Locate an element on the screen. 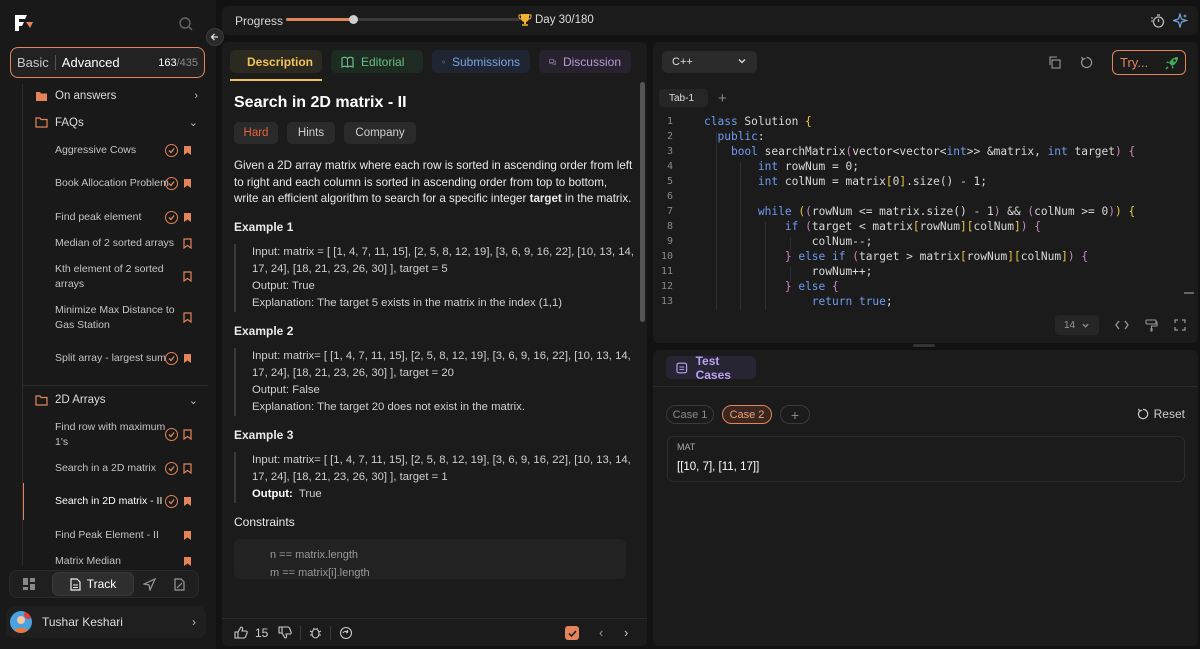 This screenshot has width=1200, height=649. check-icon is located at coordinates (572, 633).